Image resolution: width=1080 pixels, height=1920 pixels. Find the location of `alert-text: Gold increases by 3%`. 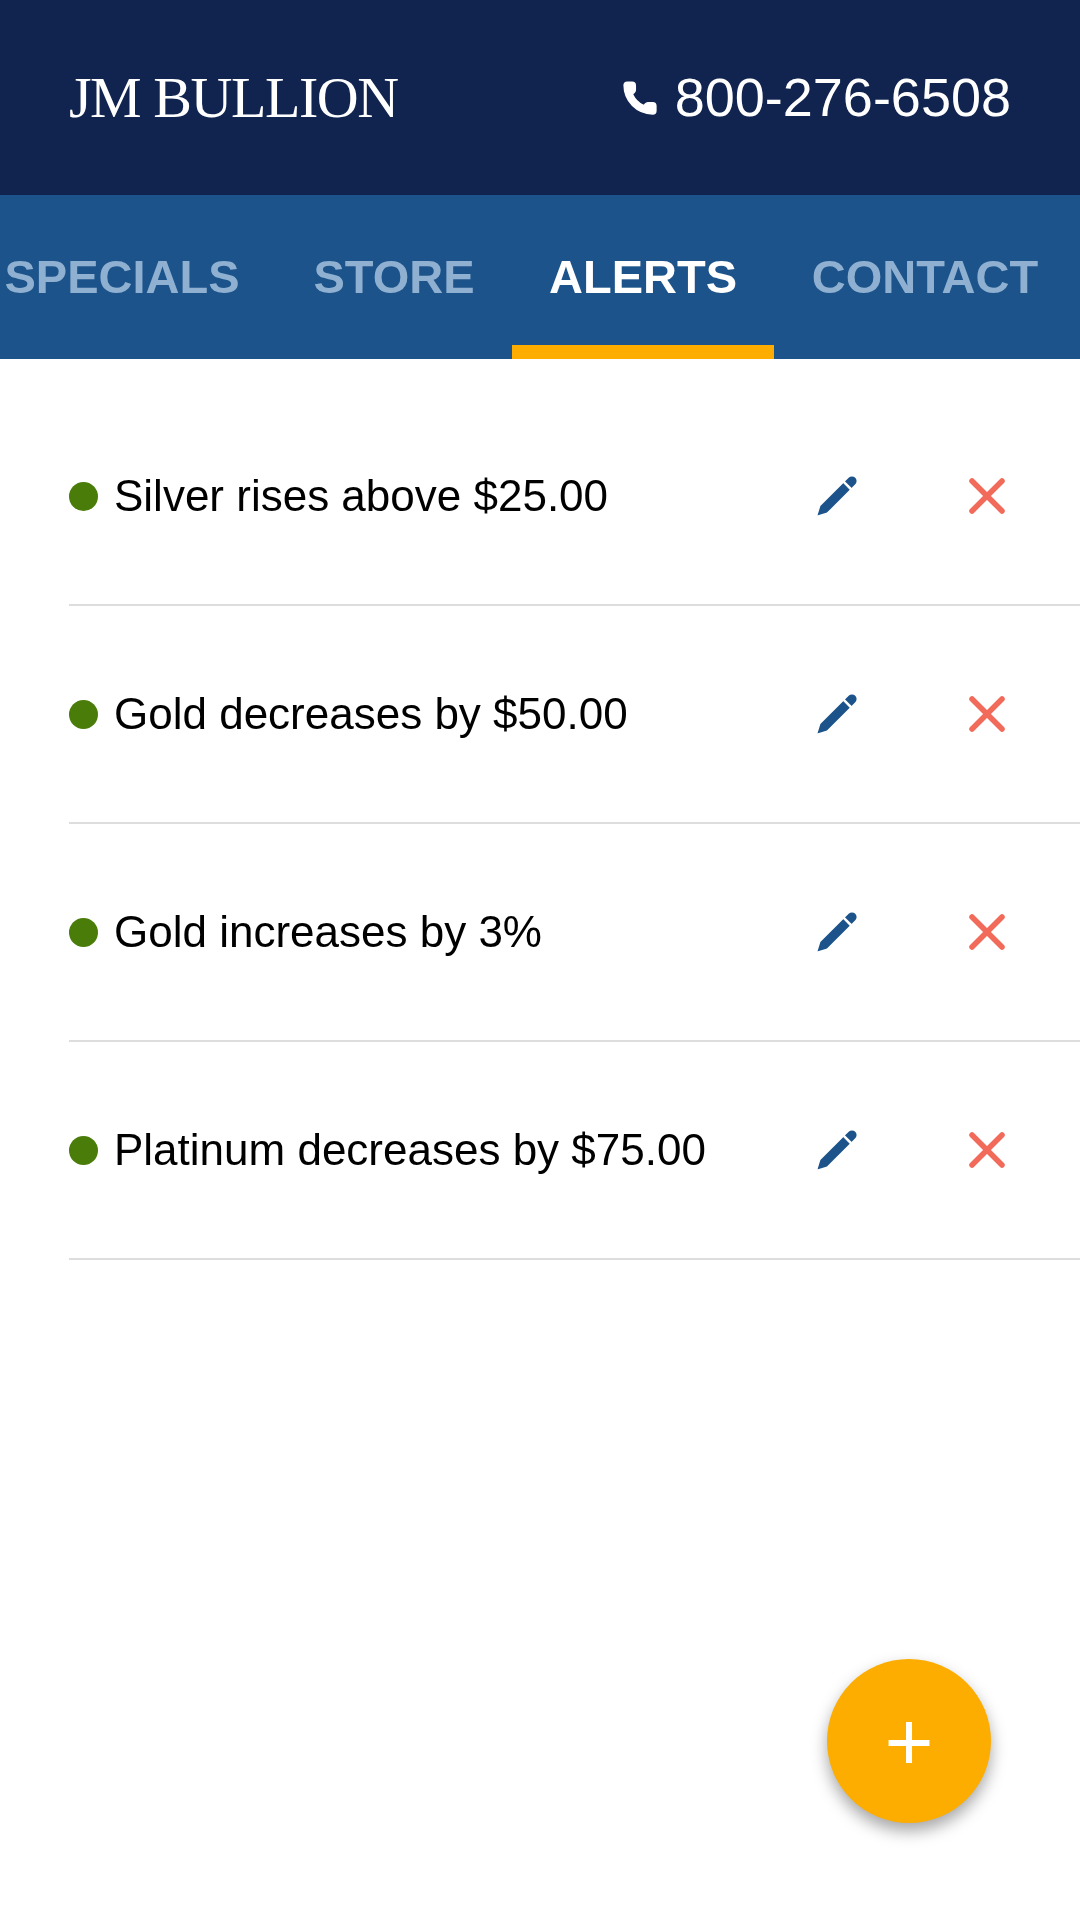

alert-text: Gold increases by 3% is located at coordinates (328, 932).